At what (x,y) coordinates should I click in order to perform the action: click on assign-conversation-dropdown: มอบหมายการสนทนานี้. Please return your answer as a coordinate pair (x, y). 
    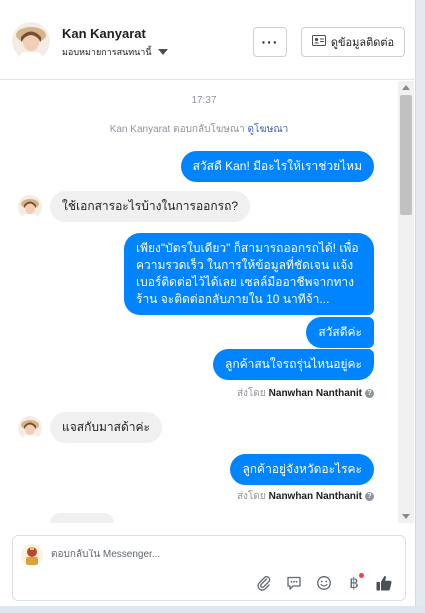
    Looking at the image, I should click on (115, 52).